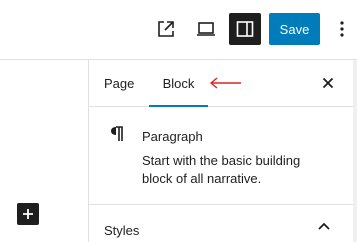 The height and width of the screenshot is (242, 357). I want to click on tab-block-label: Block, so click(178, 83).